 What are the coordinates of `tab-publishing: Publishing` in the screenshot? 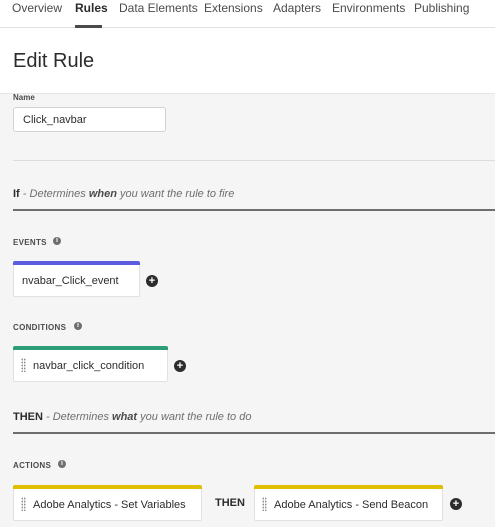 It's located at (441, 14).